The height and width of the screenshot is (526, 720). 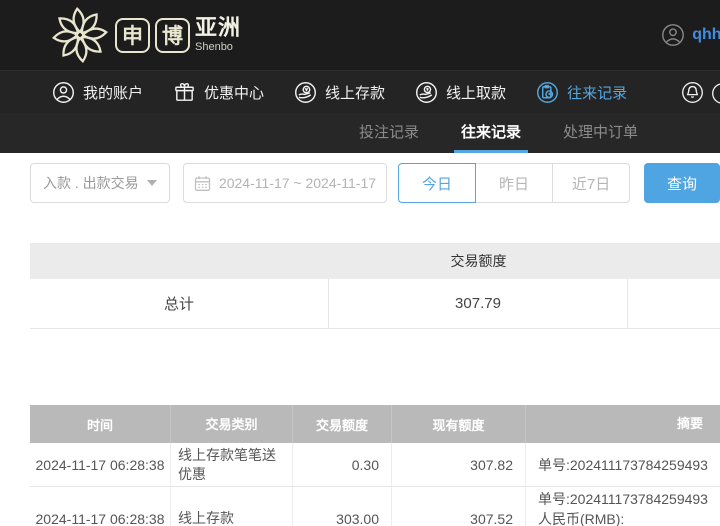 What do you see at coordinates (581, 518) in the screenshot?
I see `summary-line: 人民币(RMB):` at bounding box center [581, 518].